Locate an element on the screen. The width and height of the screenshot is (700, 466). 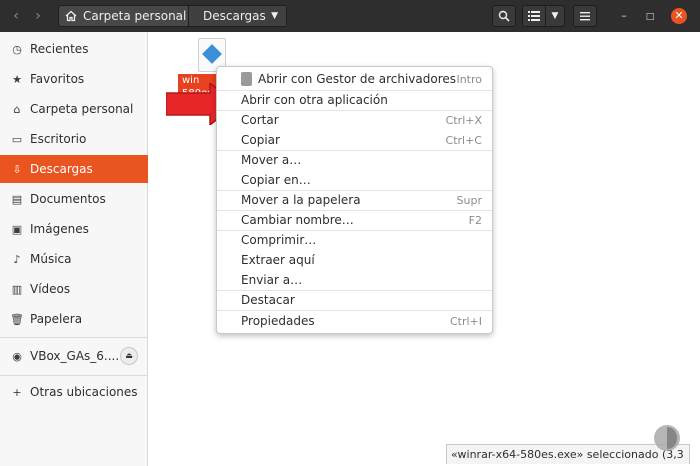
menu-item-accel: Supr is located at coordinates (469, 200).